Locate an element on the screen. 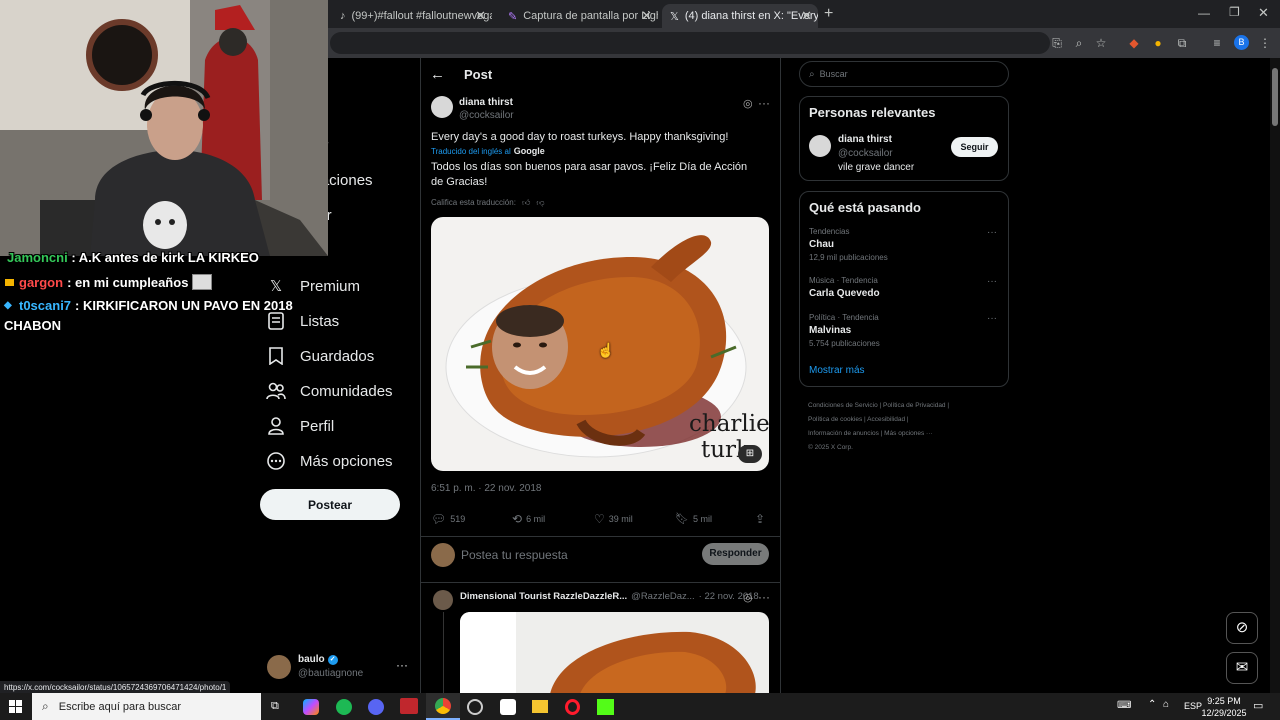 The height and width of the screenshot is (720, 1280). back-arrow-icon: ← is located at coordinates (437, 74).